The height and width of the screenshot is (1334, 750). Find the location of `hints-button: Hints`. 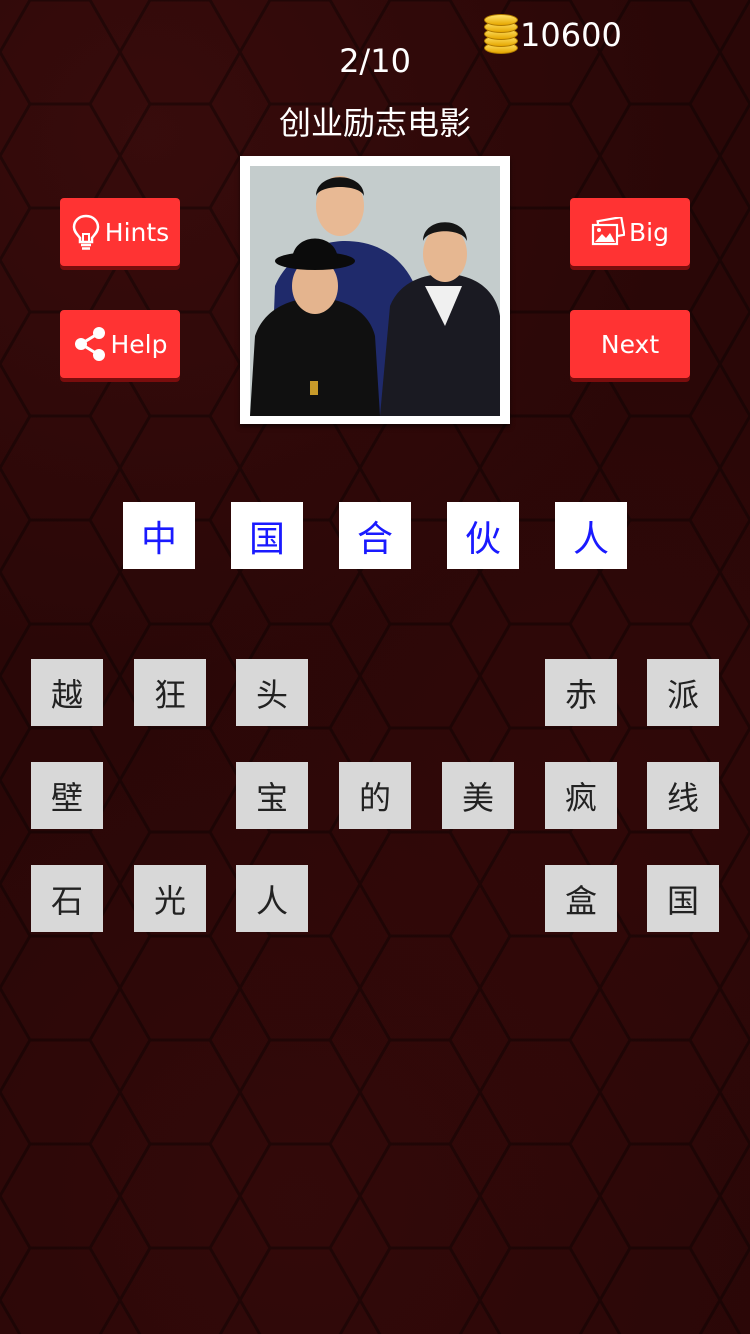

hints-button: Hints is located at coordinates (120, 232).